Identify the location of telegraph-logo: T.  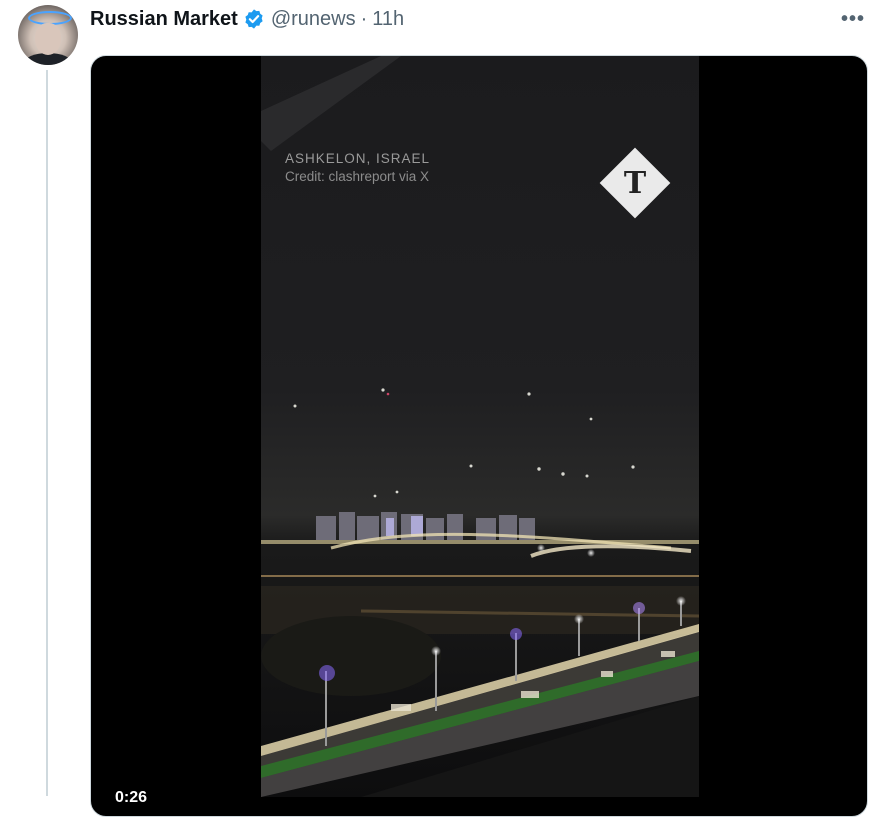
(635, 183).